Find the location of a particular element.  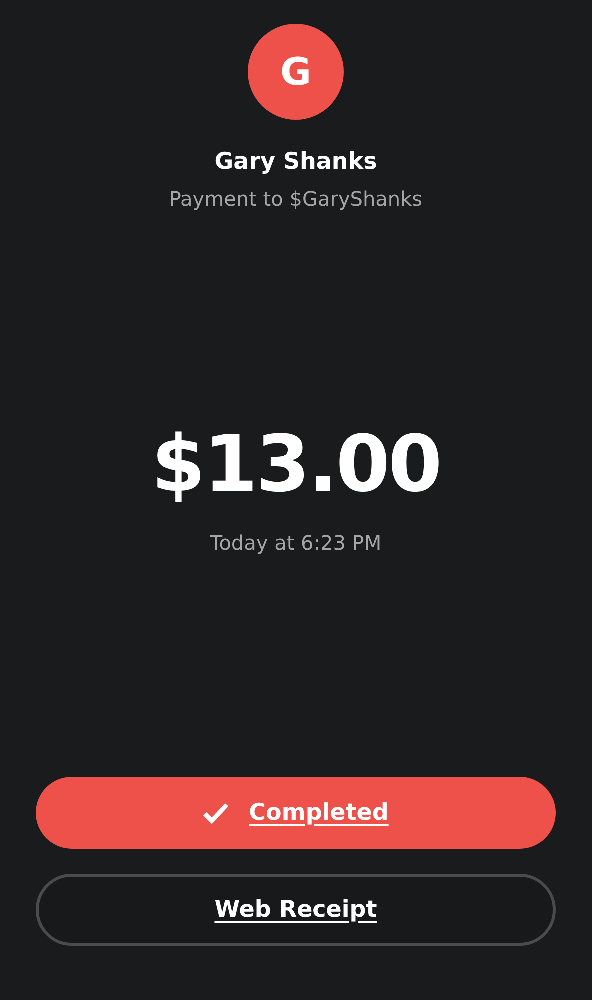

payment-time: Today at 6:23 PM is located at coordinates (296, 543).